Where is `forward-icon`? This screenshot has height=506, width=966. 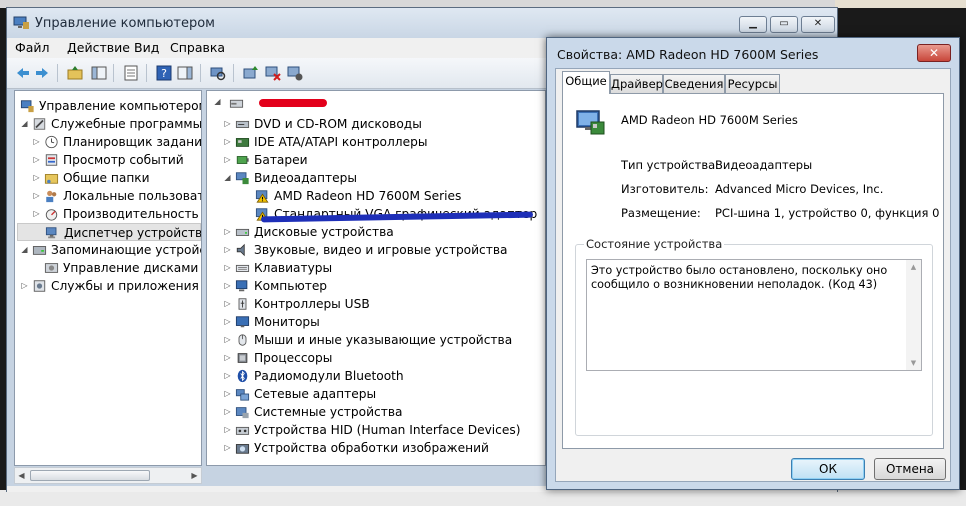
forward-icon is located at coordinates (42, 73).